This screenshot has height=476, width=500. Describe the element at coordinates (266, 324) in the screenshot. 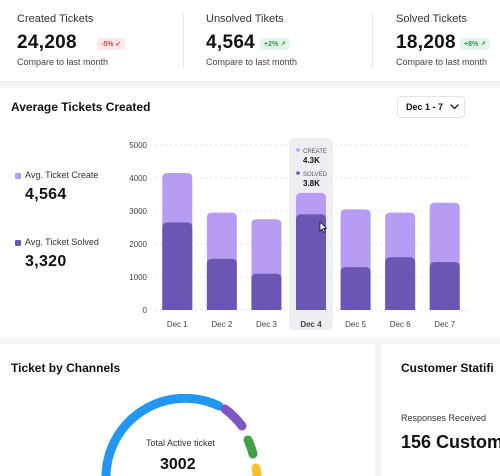

I see `x-tick-label: Dec 3` at that location.